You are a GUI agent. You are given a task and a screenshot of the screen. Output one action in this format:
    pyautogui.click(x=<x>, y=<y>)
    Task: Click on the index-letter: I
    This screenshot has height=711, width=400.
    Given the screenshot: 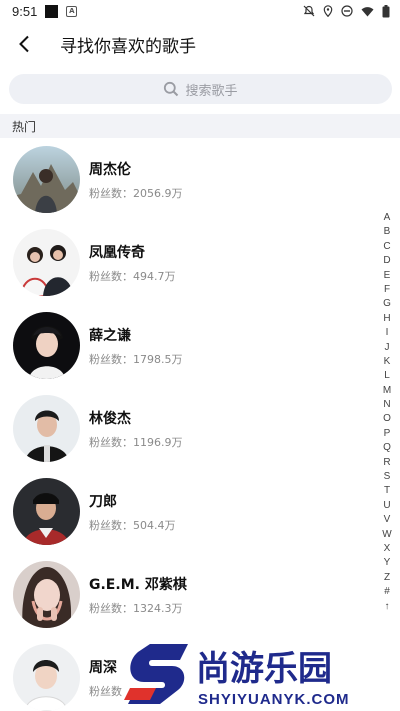 What is the action you would take?
    pyautogui.click(x=387, y=333)
    